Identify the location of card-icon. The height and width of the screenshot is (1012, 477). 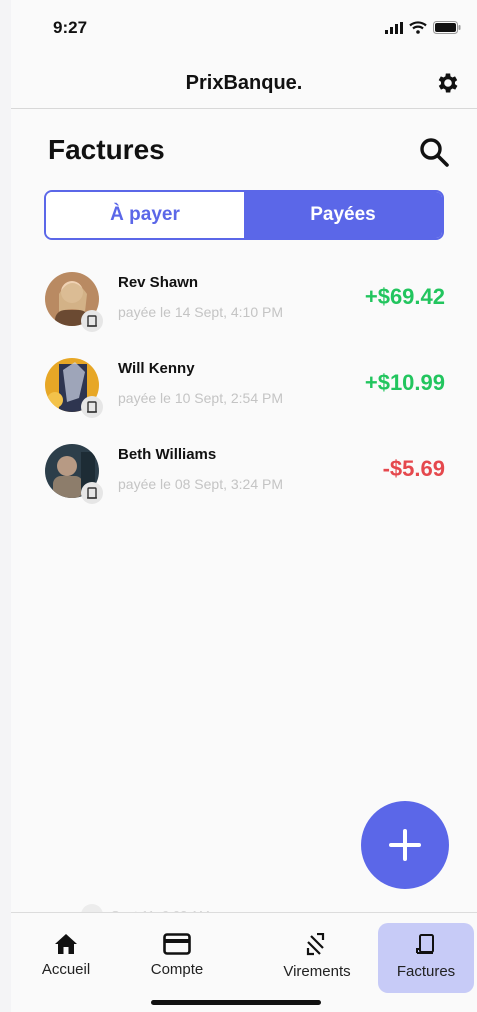
(177, 944).